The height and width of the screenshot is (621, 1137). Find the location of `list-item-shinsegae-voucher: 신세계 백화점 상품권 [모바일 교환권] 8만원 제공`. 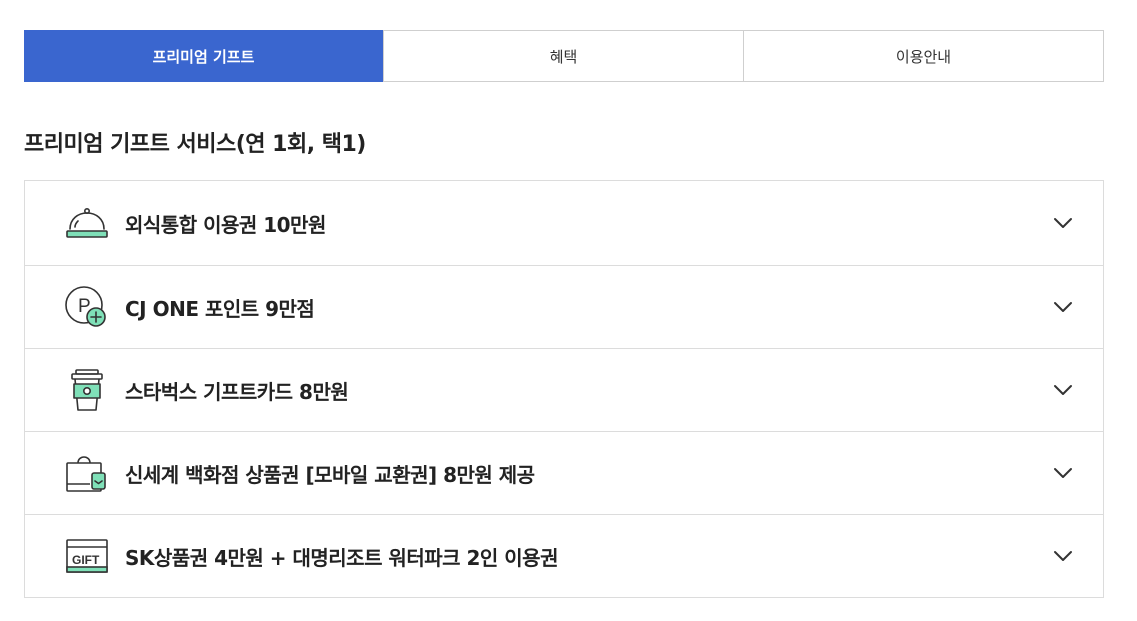

list-item-shinsegae-voucher: 신세계 백화점 상품권 [모바일 교환권] 8만원 제공 is located at coordinates (564, 472).